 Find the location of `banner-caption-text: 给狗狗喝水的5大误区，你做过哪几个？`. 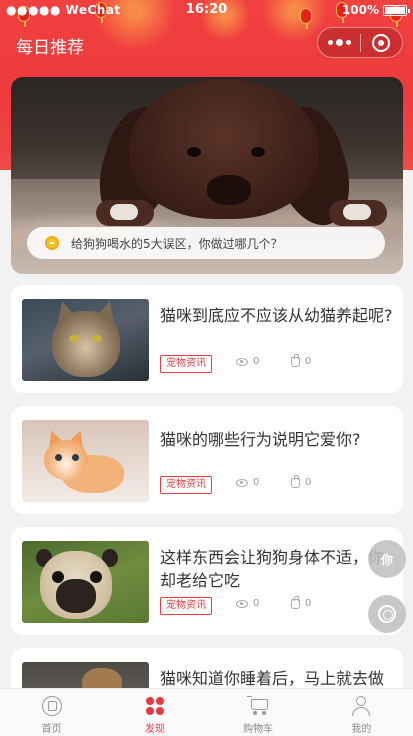

banner-caption-text: 给狗狗喝水的5大误区，你做过哪几个？ is located at coordinates (177, 243).